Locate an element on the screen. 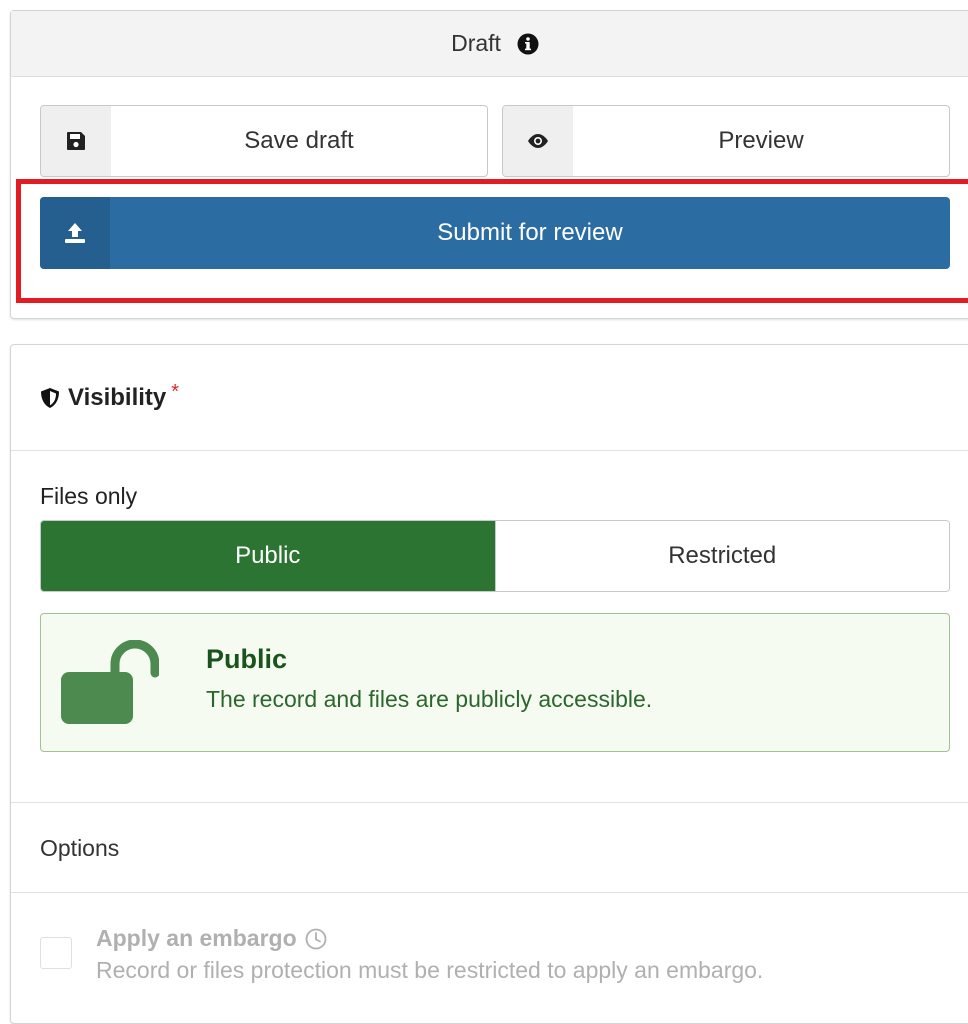  save-draft-button: Save draft is located at coordinates (264, 141).